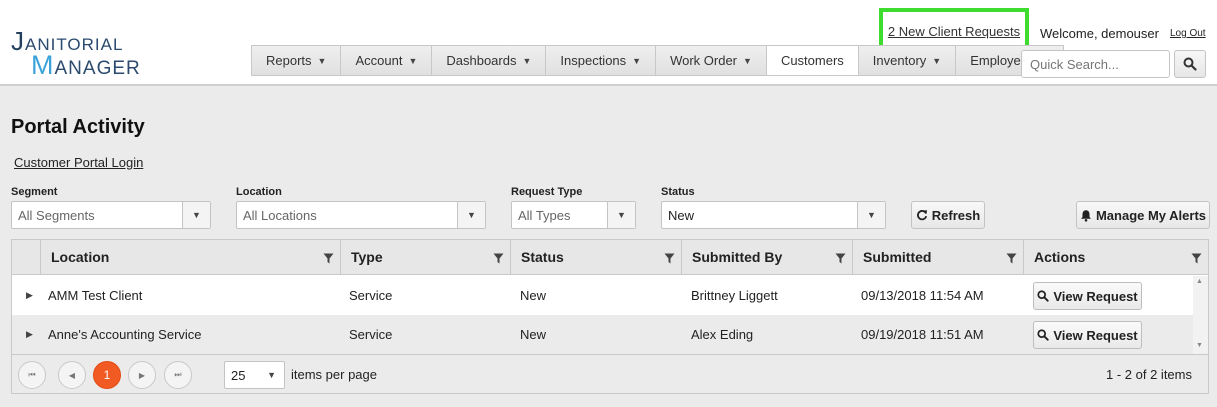 The height and width of the screenshot is (407, 1217). I want to click on previous-page-button: ◀, so click(72, 375).